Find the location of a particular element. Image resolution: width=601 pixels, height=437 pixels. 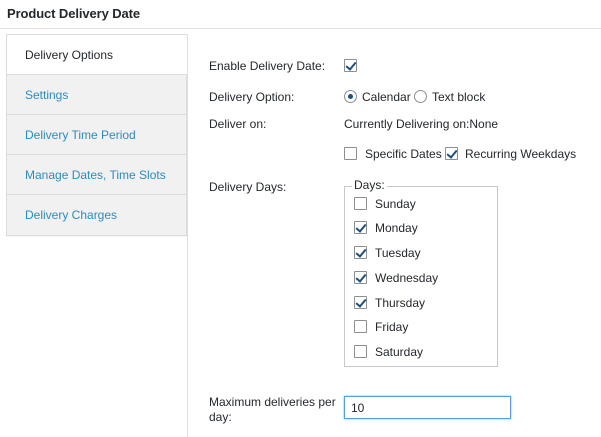

tab-settings: Settings is located at coordinates (96, 95).